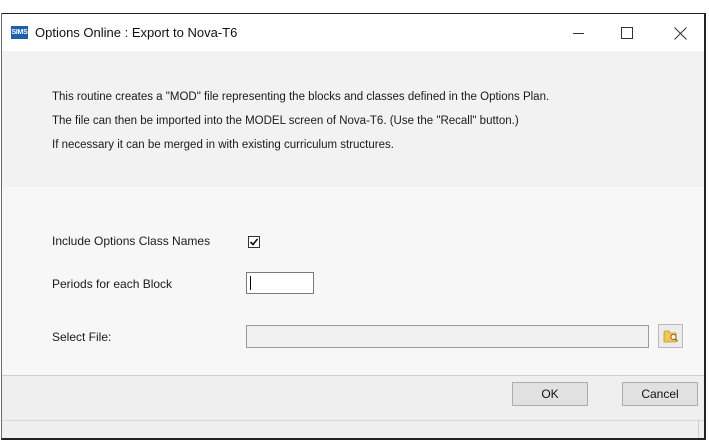  I want to click on periods-label: Periods for each Block, so click(112, 284).